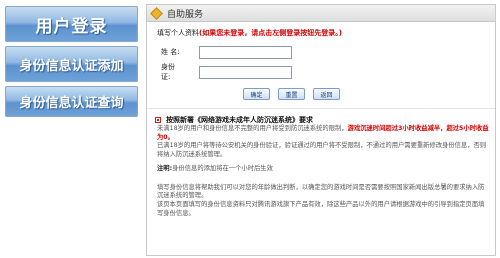  What do you see at coordinates (245, 72) in the screenshot?
I see `id-number-input` at bounding box center [245, 72].